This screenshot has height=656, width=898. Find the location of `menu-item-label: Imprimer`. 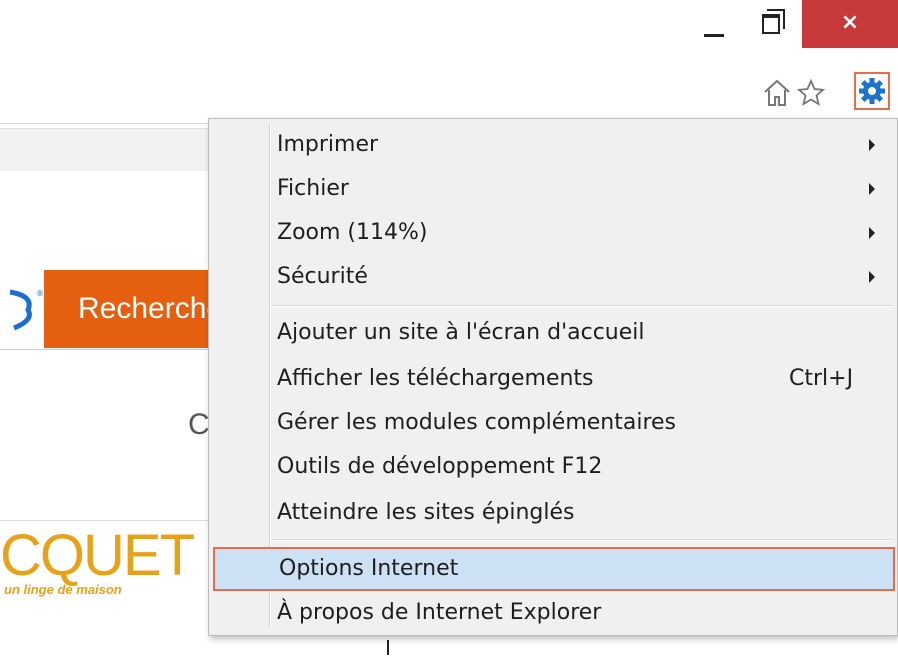

menu-item-label: Imprimer is located at coordinates (328, 144).